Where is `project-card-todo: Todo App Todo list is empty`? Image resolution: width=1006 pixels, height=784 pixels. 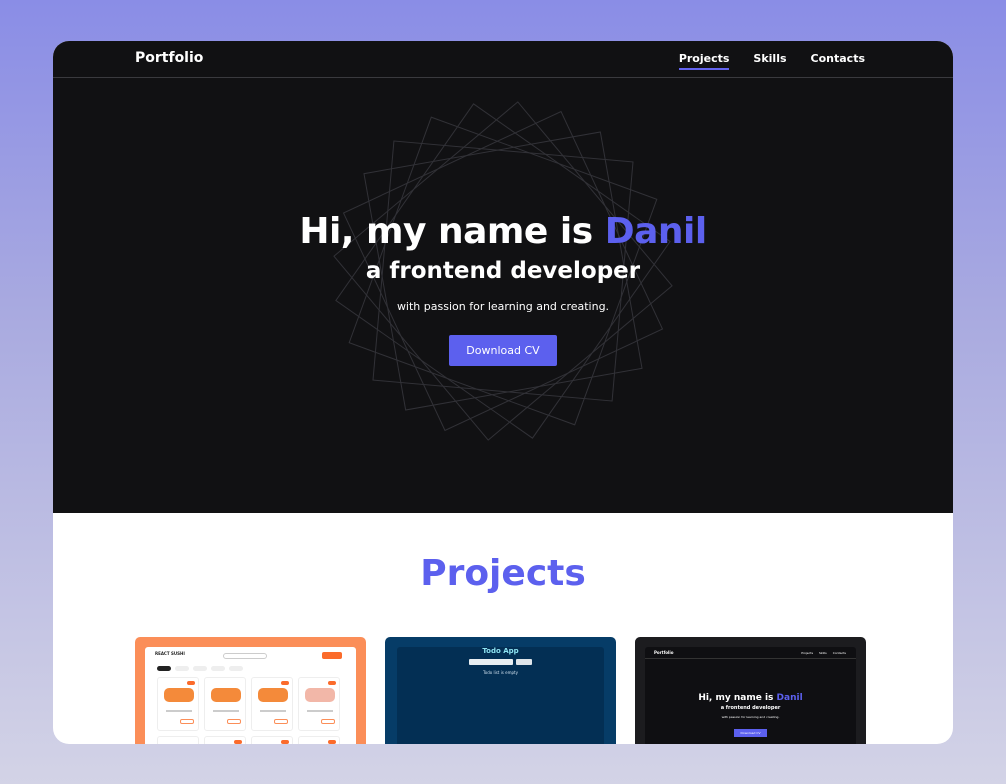 project-card-todo: Todo App Todo list is empty is located at coordinates (500, 690).